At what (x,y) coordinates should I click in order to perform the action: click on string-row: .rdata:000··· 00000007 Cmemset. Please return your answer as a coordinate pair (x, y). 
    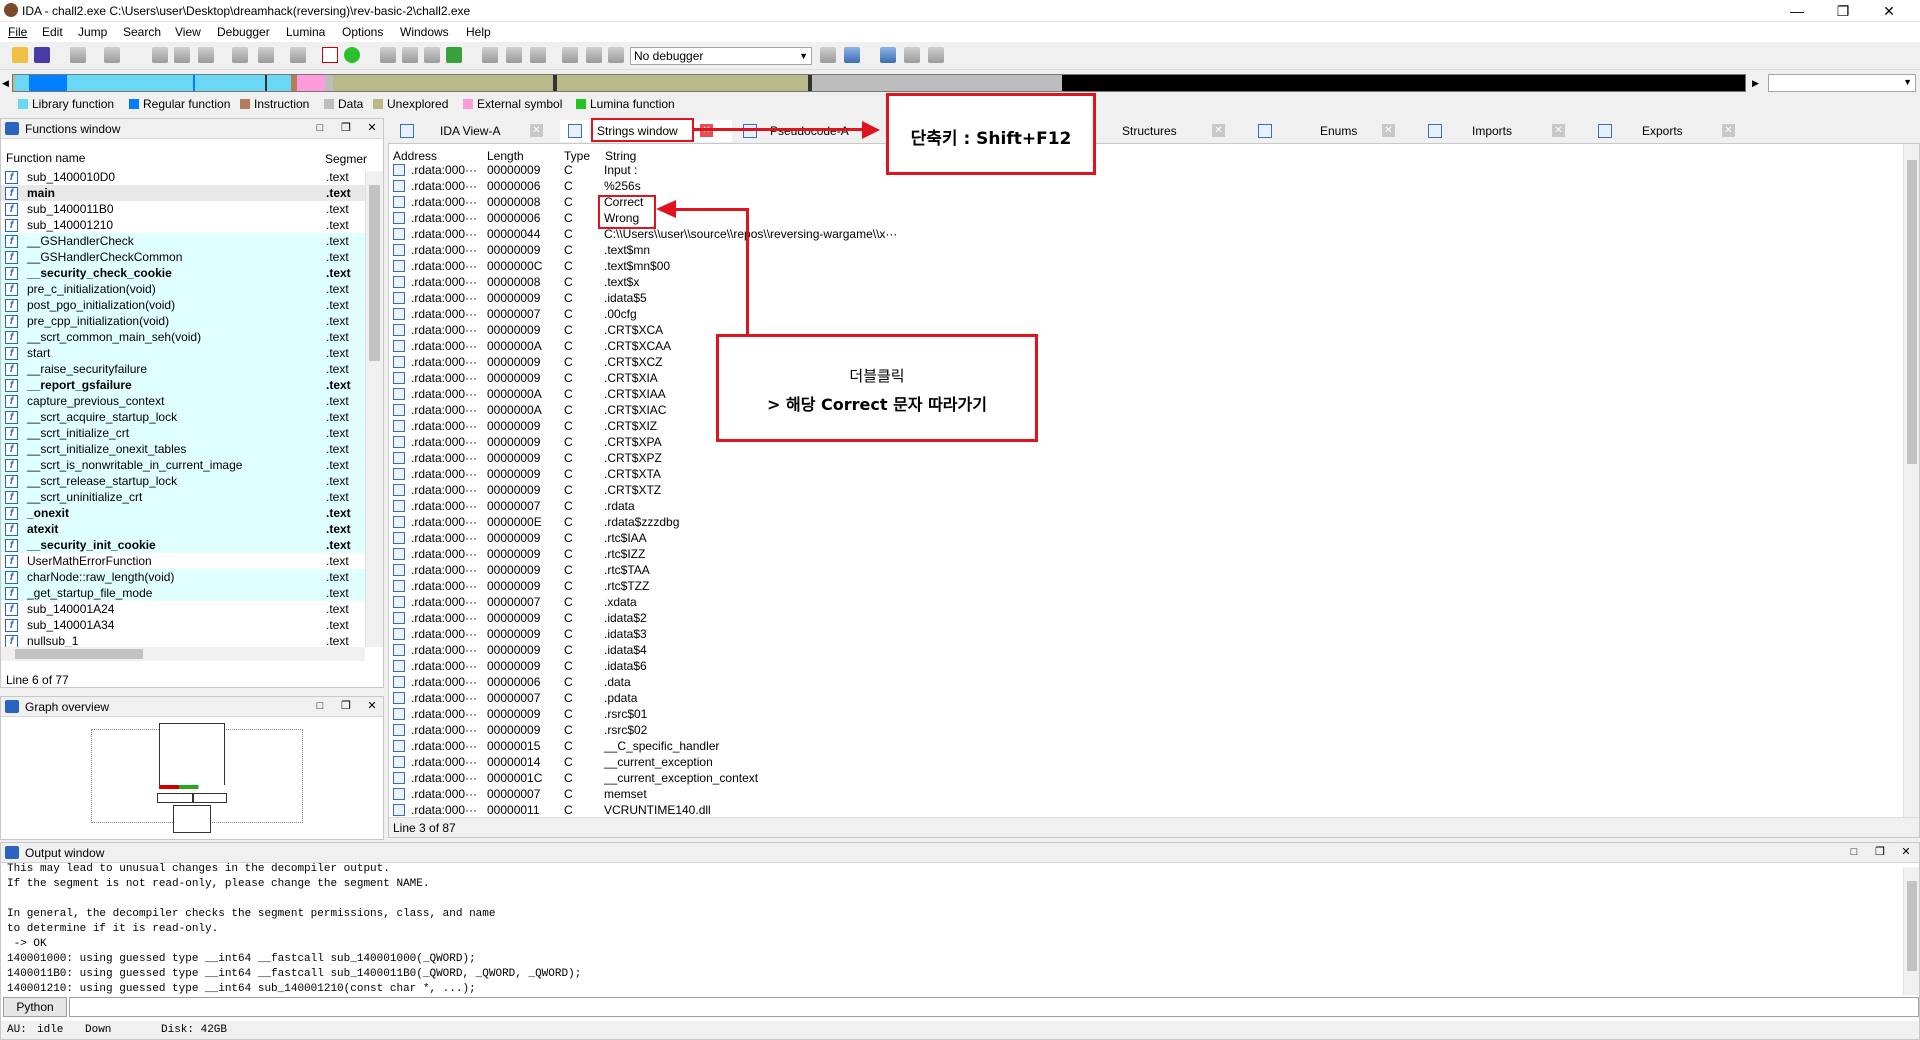
    Looking at the image, I should click on (1145, 794).